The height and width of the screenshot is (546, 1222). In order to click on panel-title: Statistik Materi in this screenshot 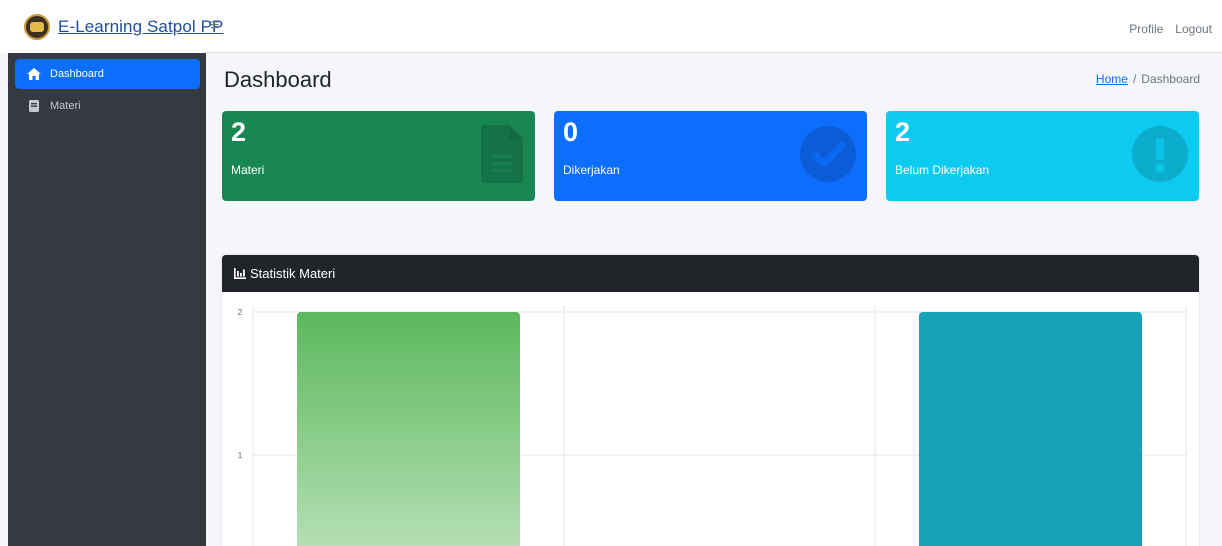, I will do `click(293, 273)`.